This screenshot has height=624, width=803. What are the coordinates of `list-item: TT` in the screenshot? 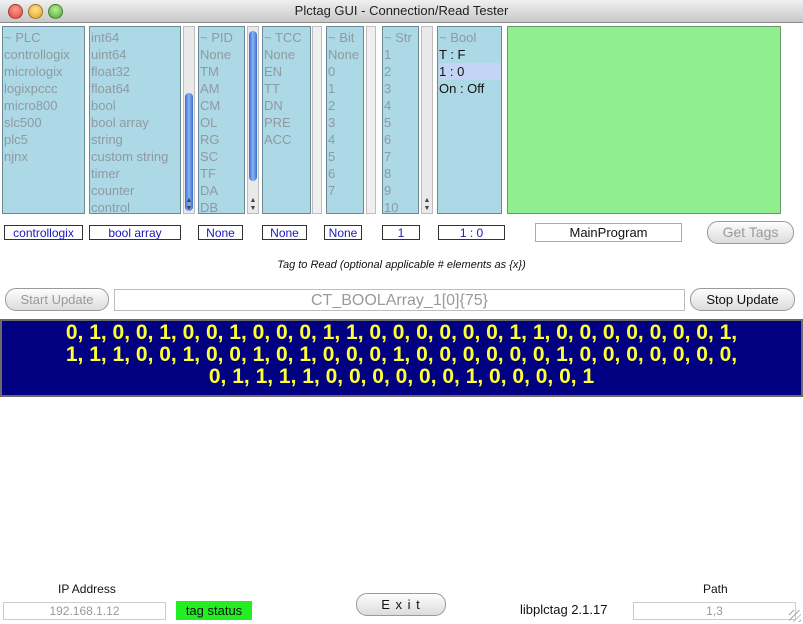 It's located at (287, 88).